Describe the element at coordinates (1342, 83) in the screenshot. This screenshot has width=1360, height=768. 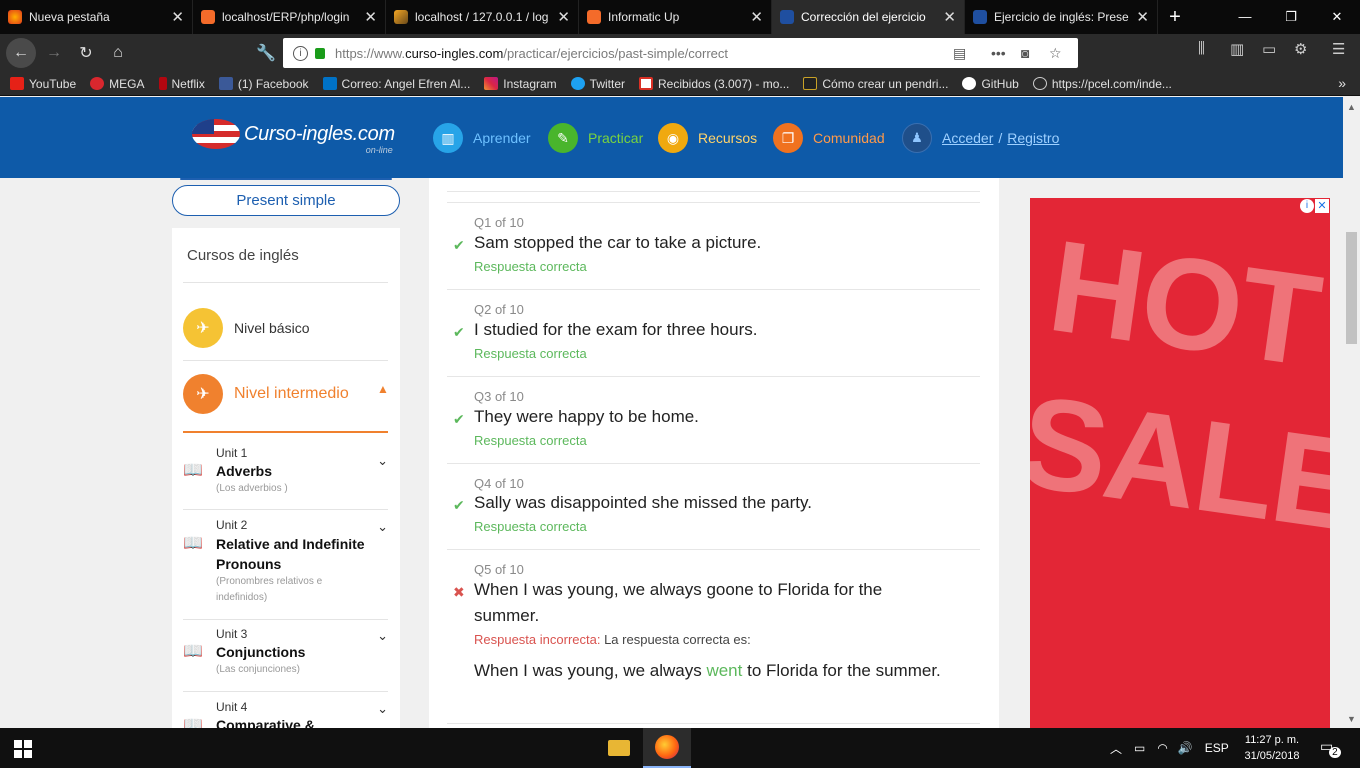
I see `bookmarks-overflow-icon: »` at that location.